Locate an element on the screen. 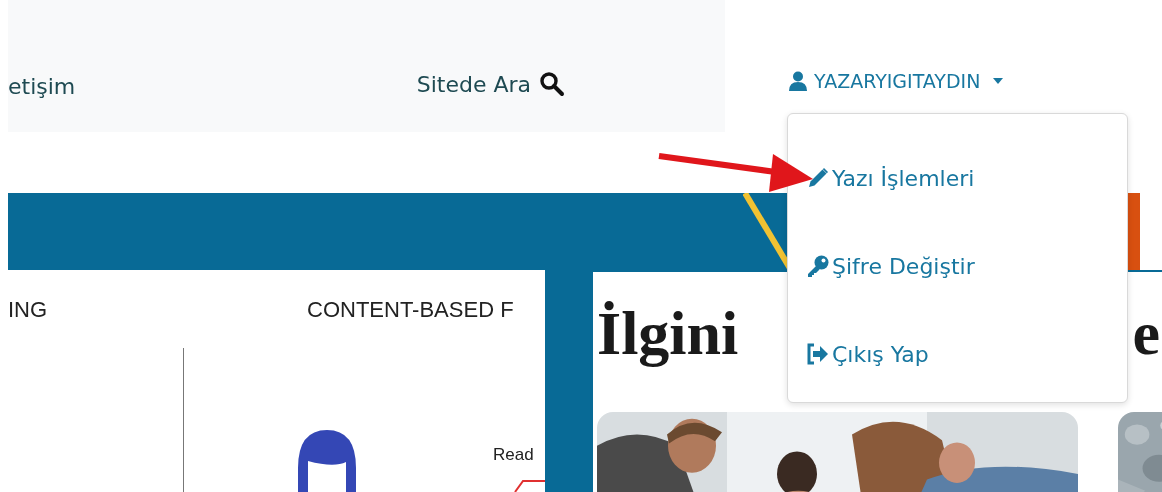  diagram-label: Read is located at coordinates (513, 455).